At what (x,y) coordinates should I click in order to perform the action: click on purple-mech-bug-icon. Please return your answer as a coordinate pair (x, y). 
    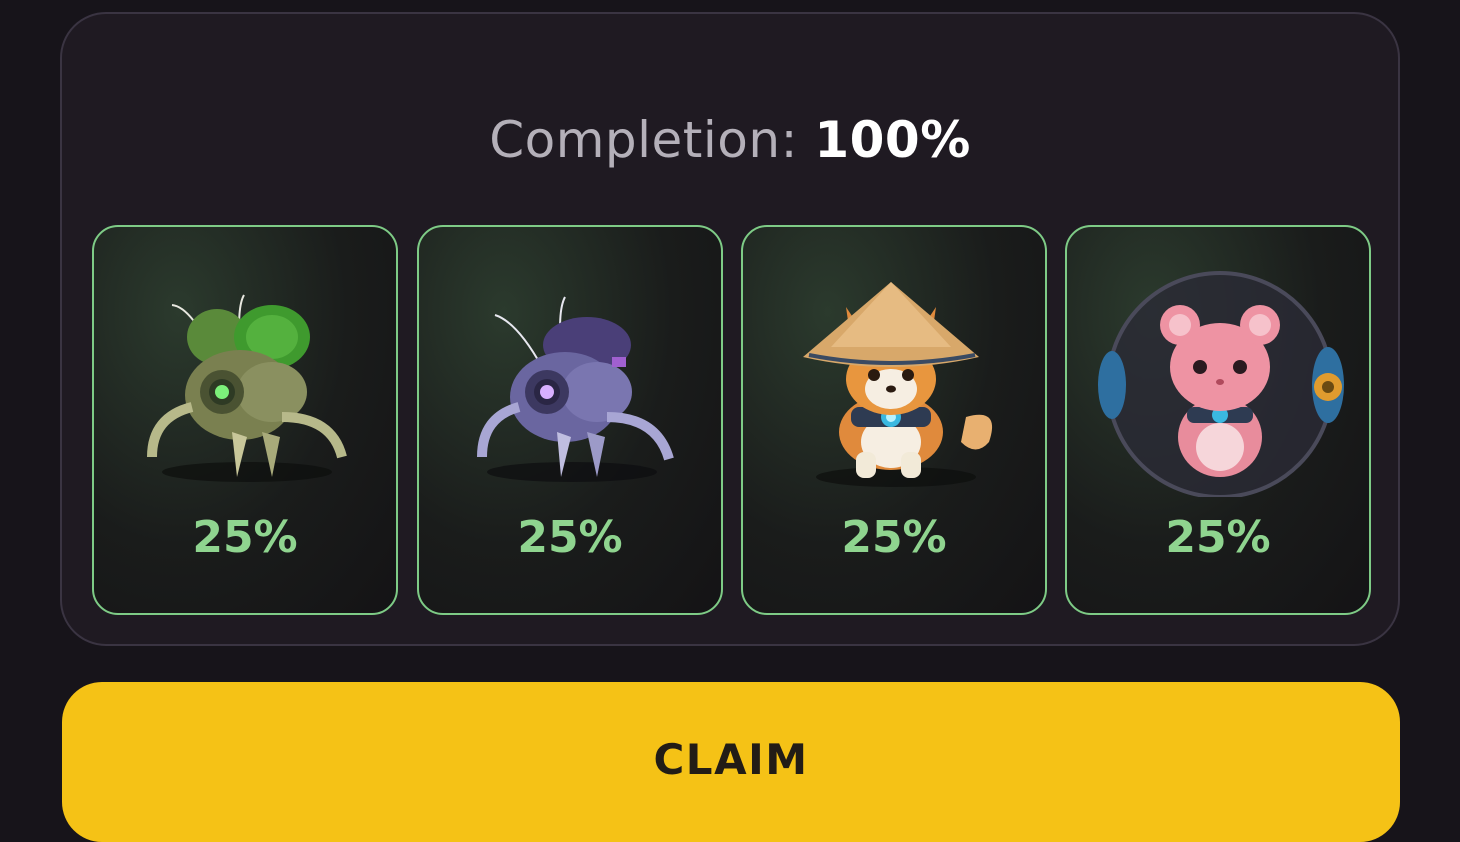
    Looking at the image, I should click on (575, 389).